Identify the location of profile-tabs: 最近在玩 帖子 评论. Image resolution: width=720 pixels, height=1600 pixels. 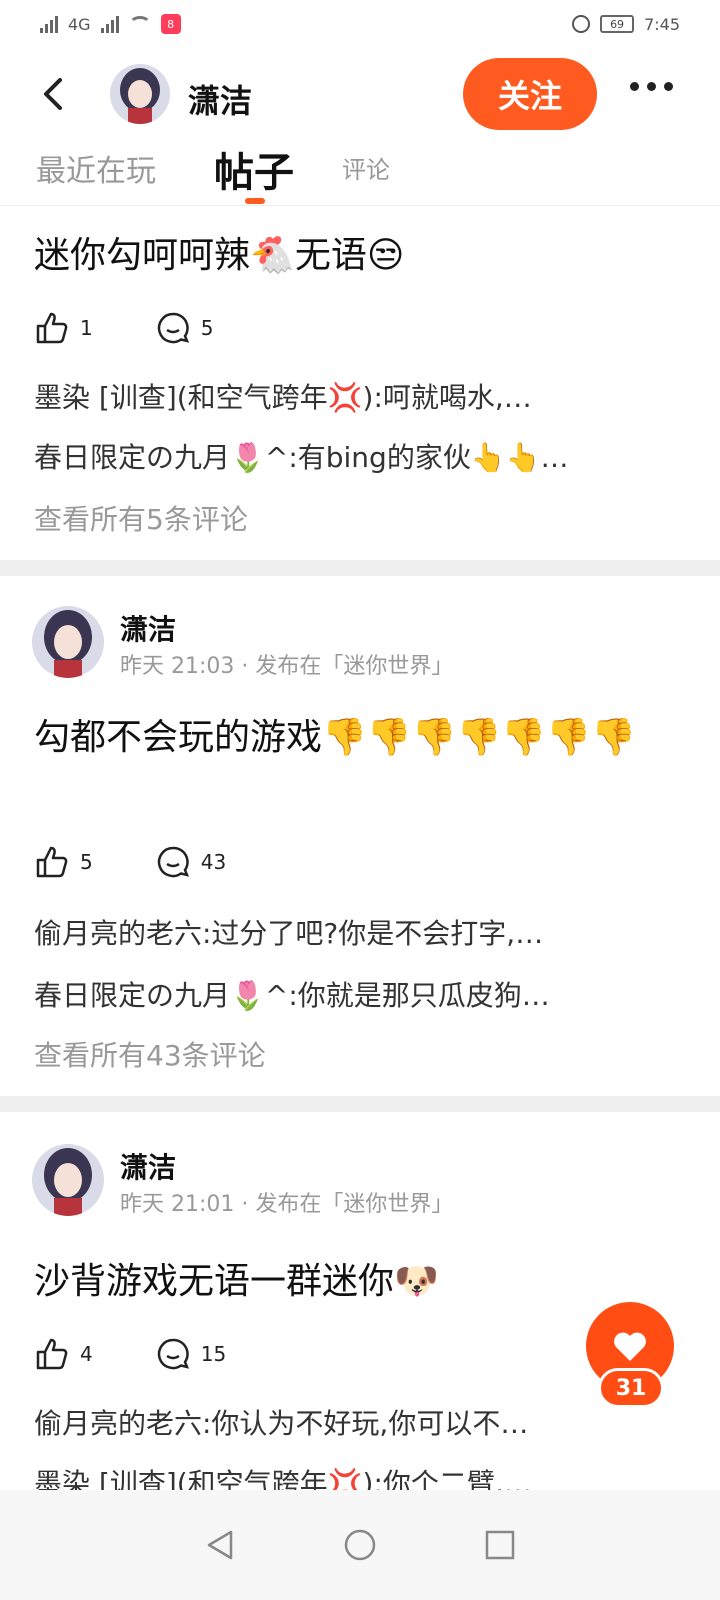
(360, 173).